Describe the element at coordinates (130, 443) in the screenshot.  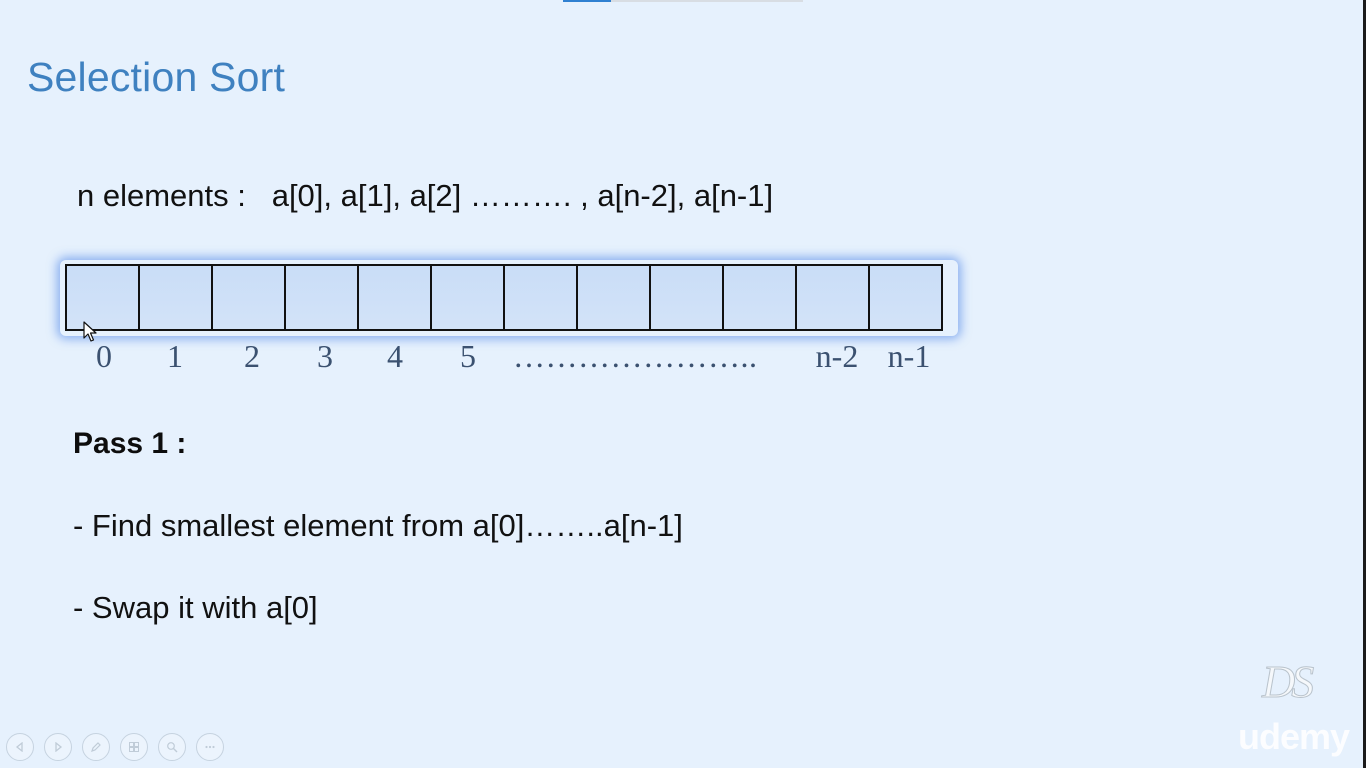
I see `pass-heading: Pass 1 :` at that location.